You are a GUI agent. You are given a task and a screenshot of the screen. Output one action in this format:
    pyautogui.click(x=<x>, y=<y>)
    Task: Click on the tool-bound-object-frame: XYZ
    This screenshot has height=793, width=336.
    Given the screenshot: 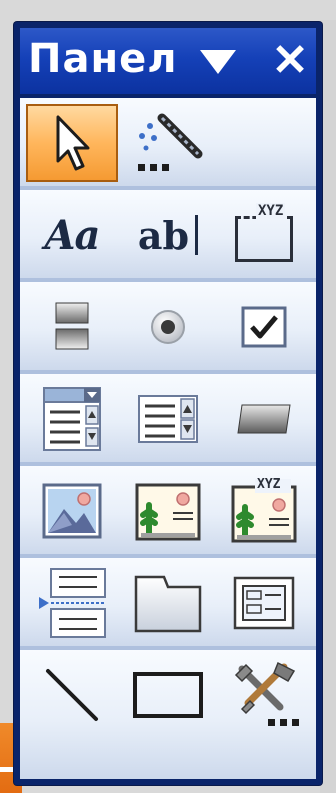 What is the action you would take?
    pyautogui.click(x=264, y=511)
    